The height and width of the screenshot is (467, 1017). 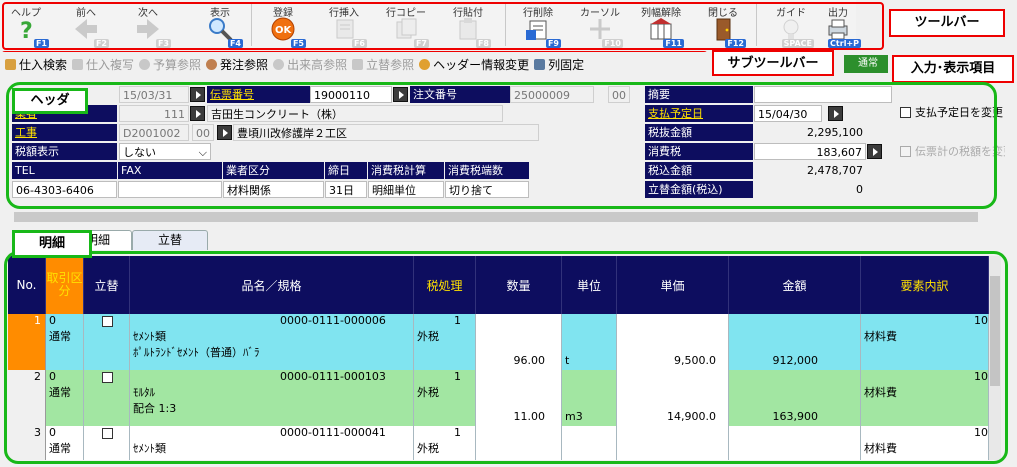 I want to click on detail-callout: 明細, so click(x=52, y=244).